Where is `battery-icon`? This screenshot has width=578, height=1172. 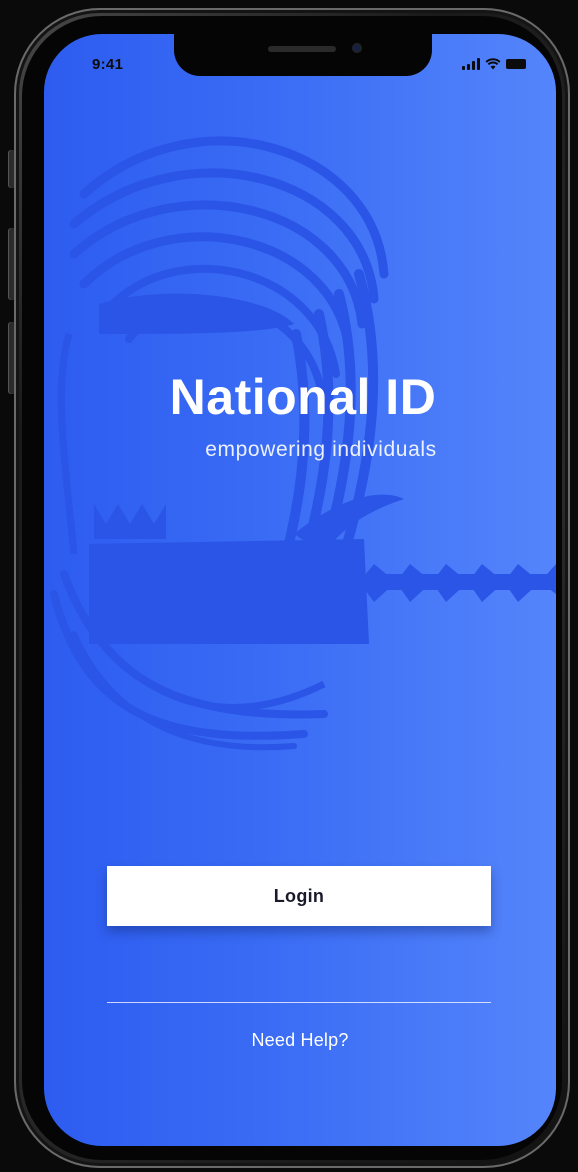 battery-icon is located at coordinates (516, 64).